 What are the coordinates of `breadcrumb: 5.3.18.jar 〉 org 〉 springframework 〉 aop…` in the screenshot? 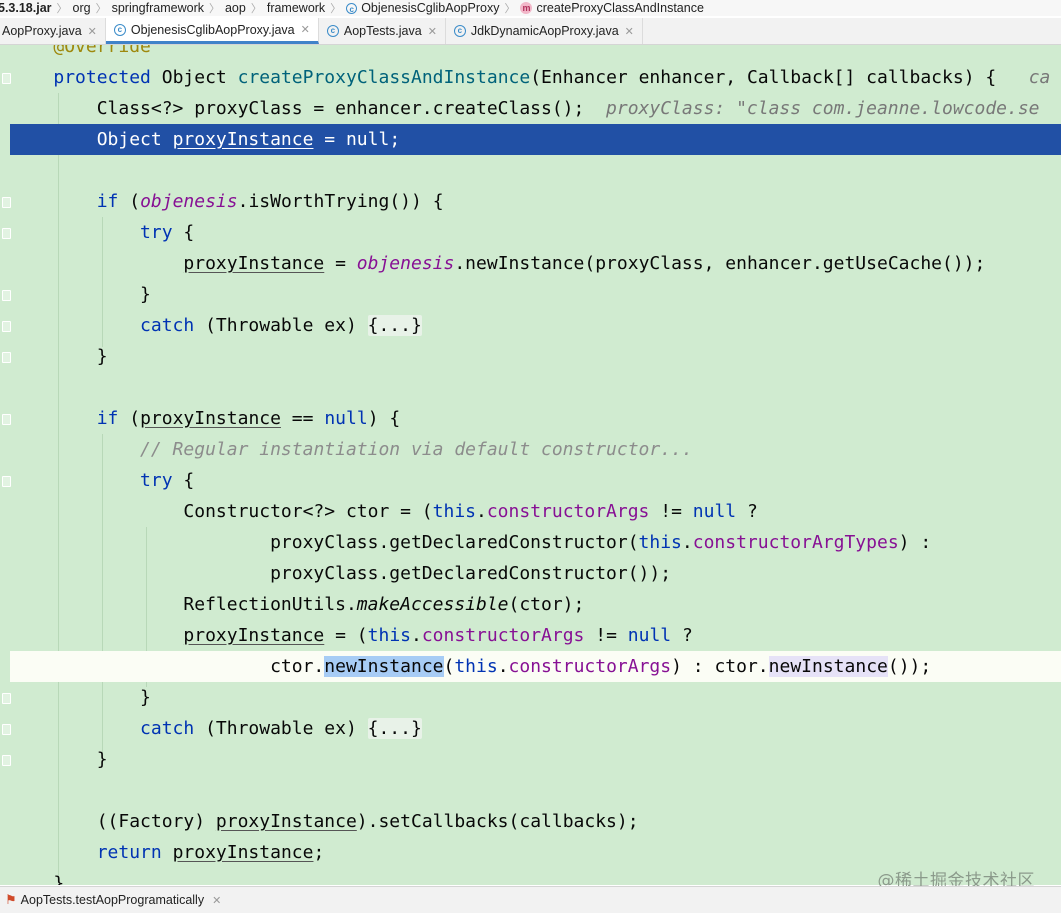 It's located at (530, 8).